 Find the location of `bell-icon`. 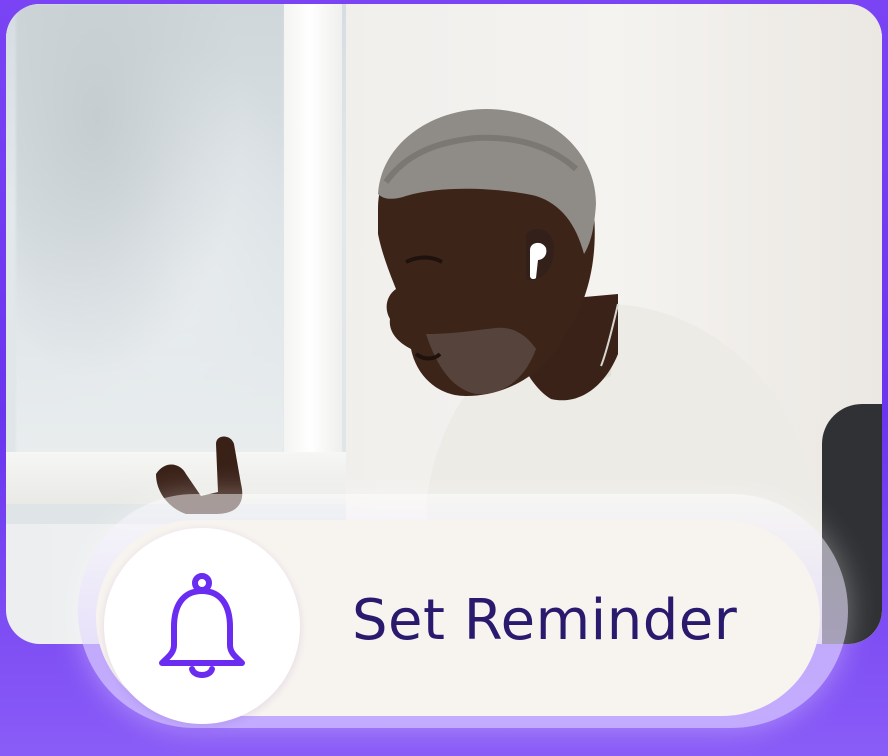

bell-icon is located at coordinates (202, 625).